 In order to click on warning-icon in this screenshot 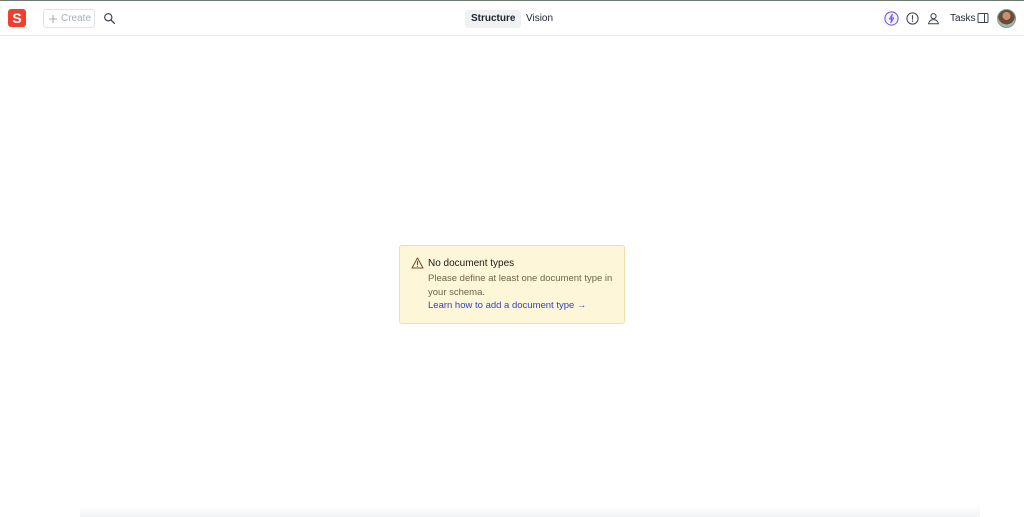, I will do `click(417, 263)`.